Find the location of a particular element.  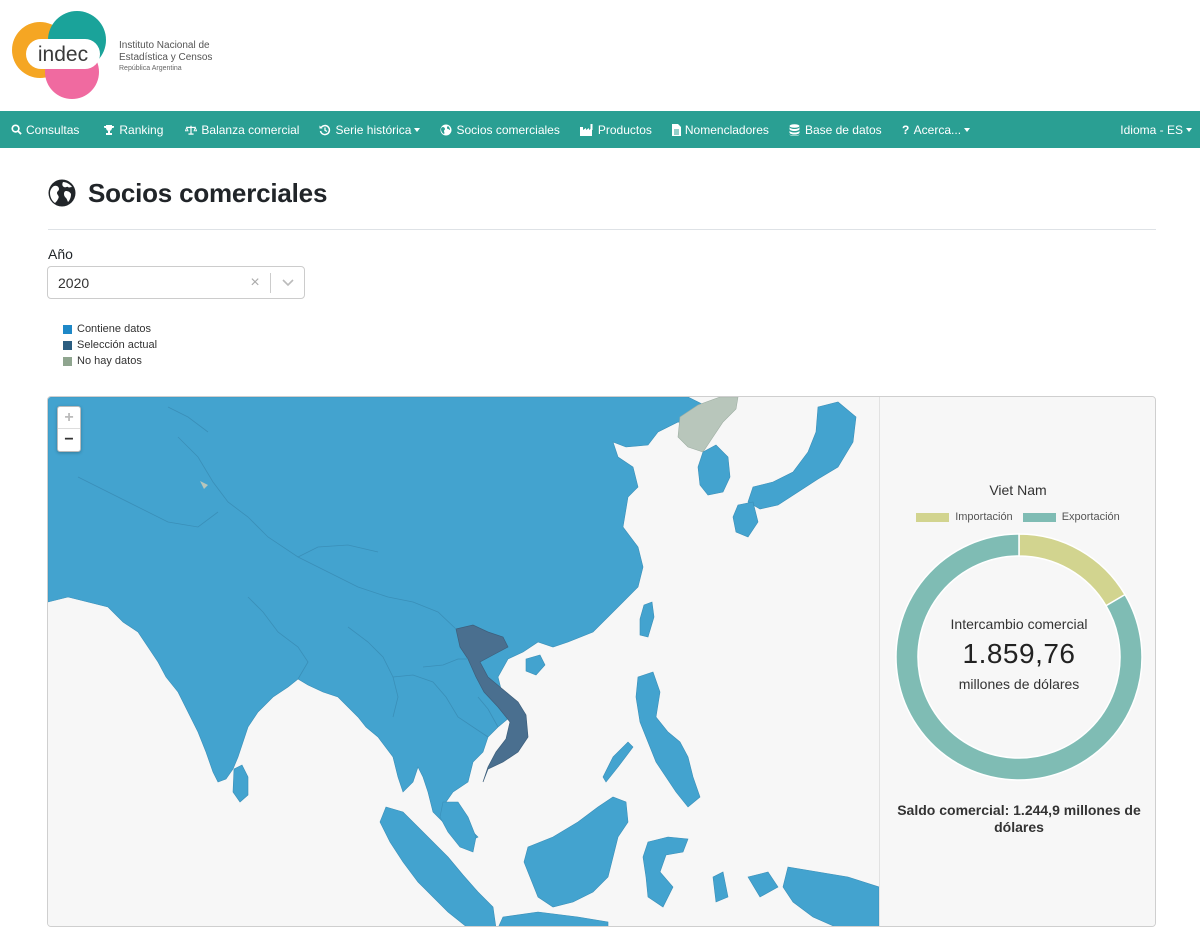

nav-base-de-datos: Base de datos is located at coordinates (835, 129).